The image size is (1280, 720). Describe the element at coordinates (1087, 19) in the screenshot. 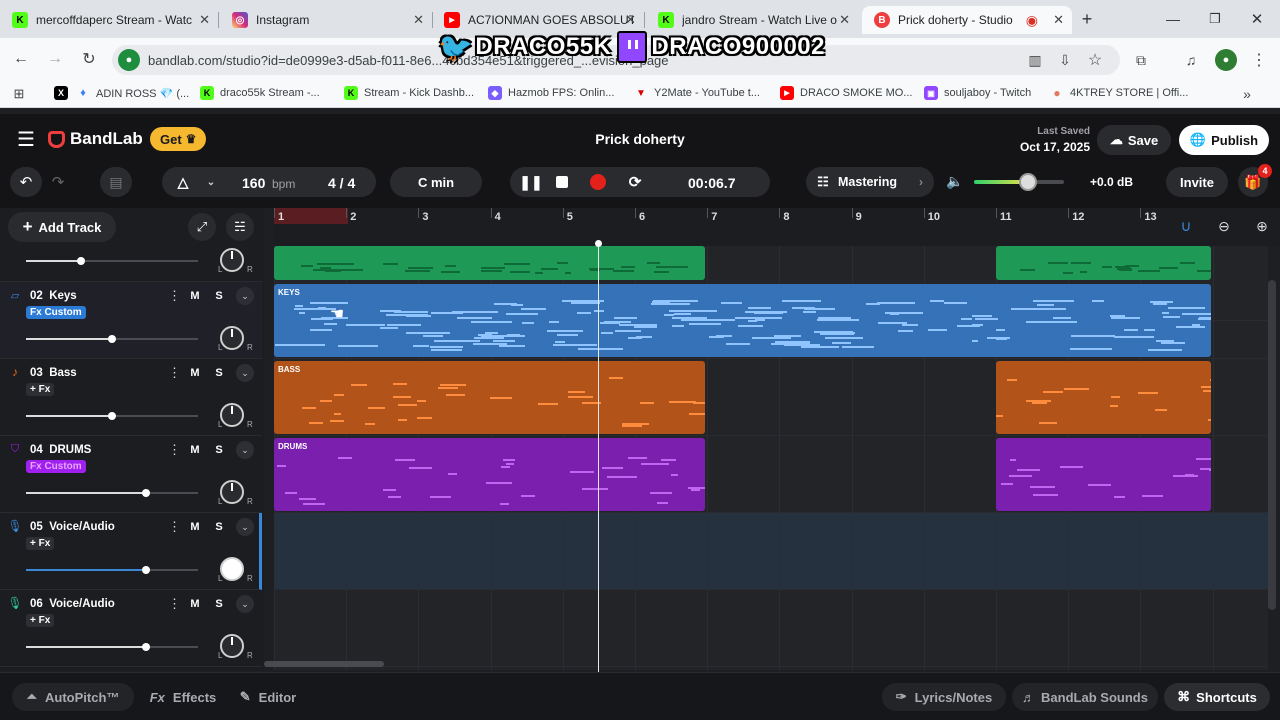

I see `new-tab-icon: +` at that location.